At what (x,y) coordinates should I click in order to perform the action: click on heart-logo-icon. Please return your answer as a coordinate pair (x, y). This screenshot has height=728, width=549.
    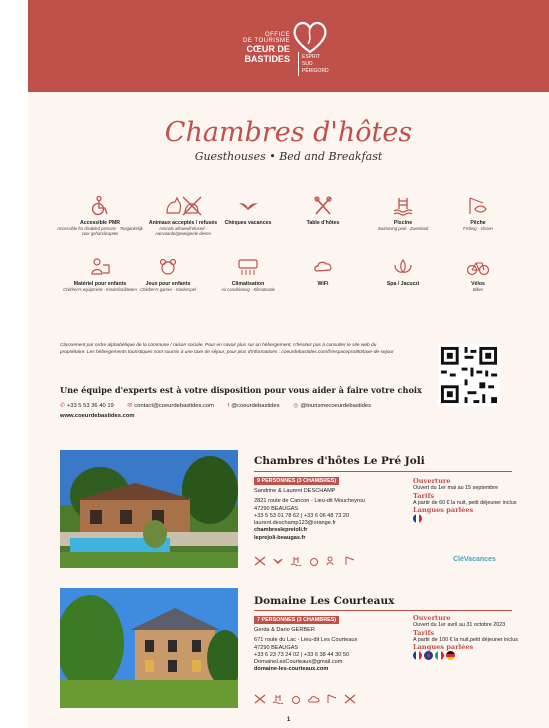
    Looking at the image, I should click on (310, 37).